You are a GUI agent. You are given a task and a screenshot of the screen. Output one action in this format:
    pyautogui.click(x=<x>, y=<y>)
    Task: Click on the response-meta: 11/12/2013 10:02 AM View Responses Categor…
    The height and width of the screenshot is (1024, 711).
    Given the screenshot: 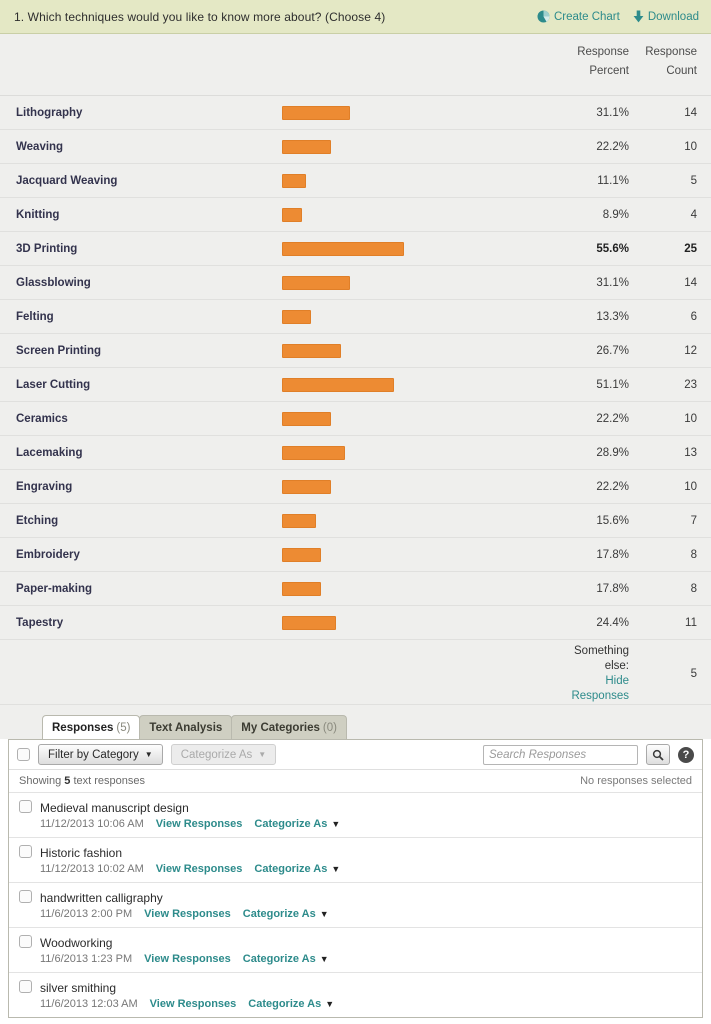 What is the action you would take?
    pyautogui.click(x=366, y=869)
    